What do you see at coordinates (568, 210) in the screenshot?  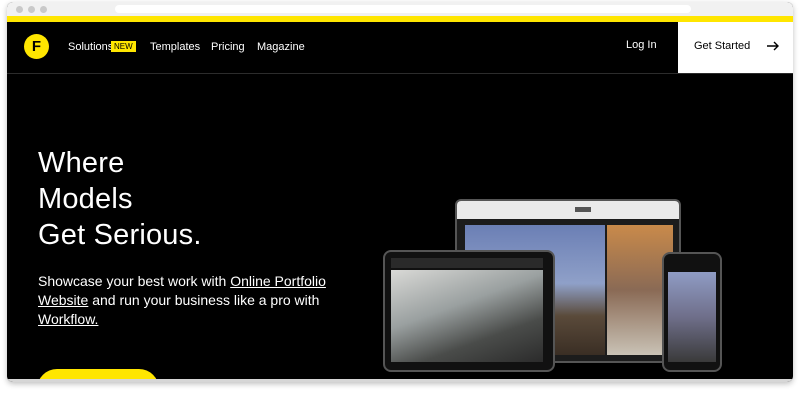 I see `laptop-site-header` at bounding box center [568, 210].